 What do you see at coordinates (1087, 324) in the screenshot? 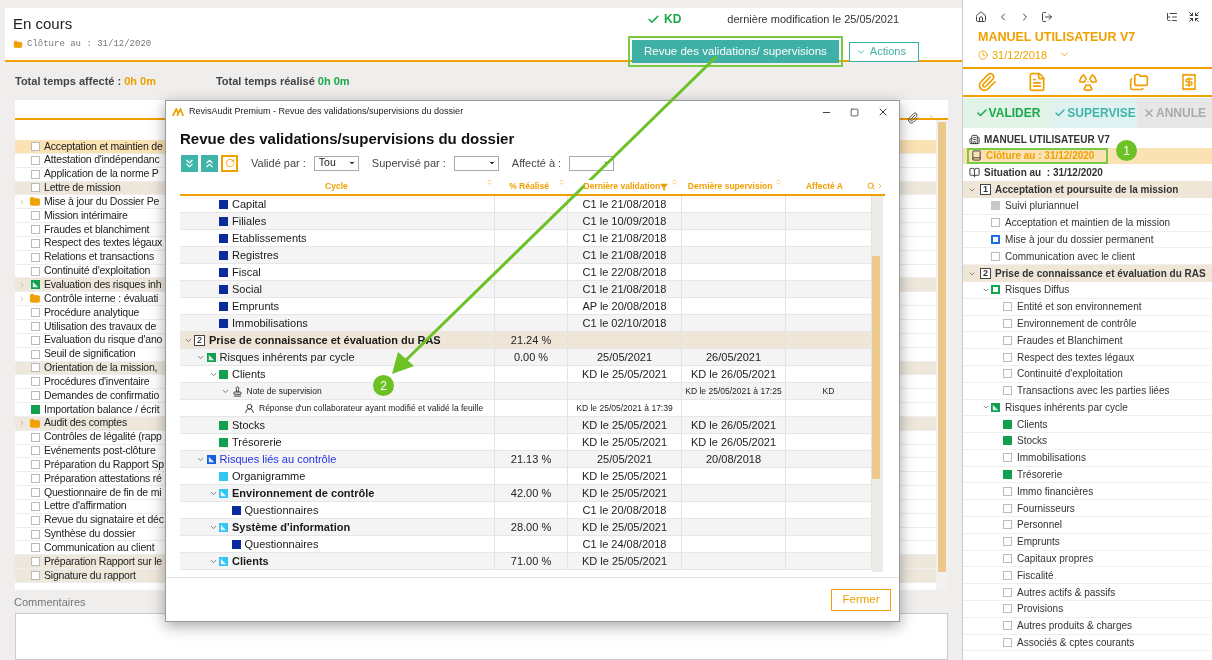
I see `tree-item: Environnement de contrôle` at bounding box center [1087, 324].